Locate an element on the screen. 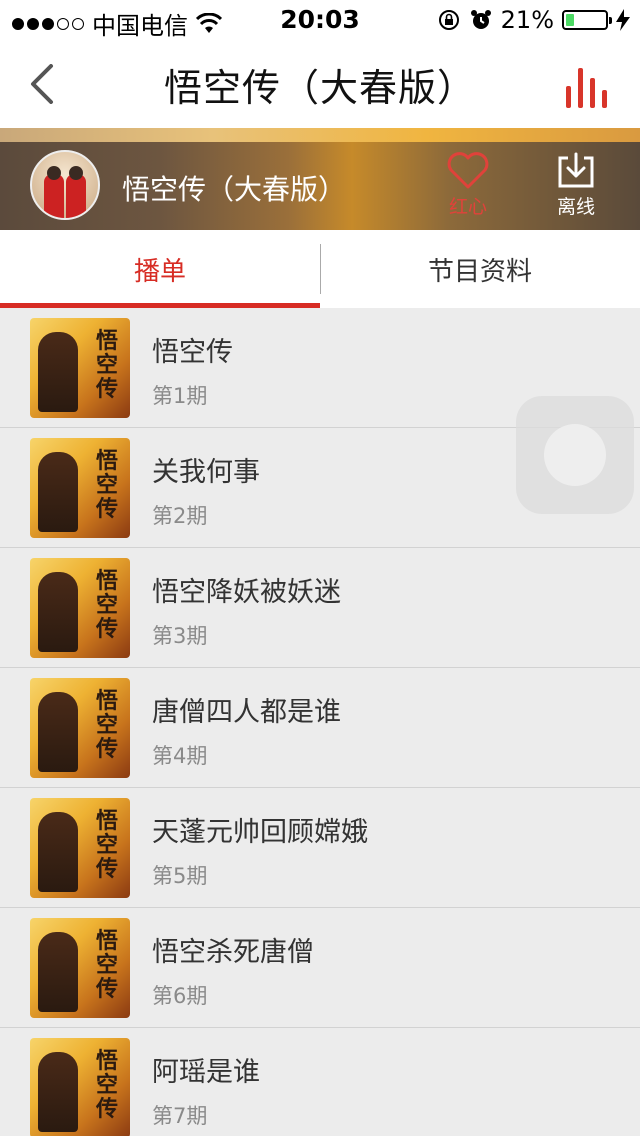 The width and height of the screenshot is (640, 1136). episode-number: 第3期 is located at coordinates (180, 636).